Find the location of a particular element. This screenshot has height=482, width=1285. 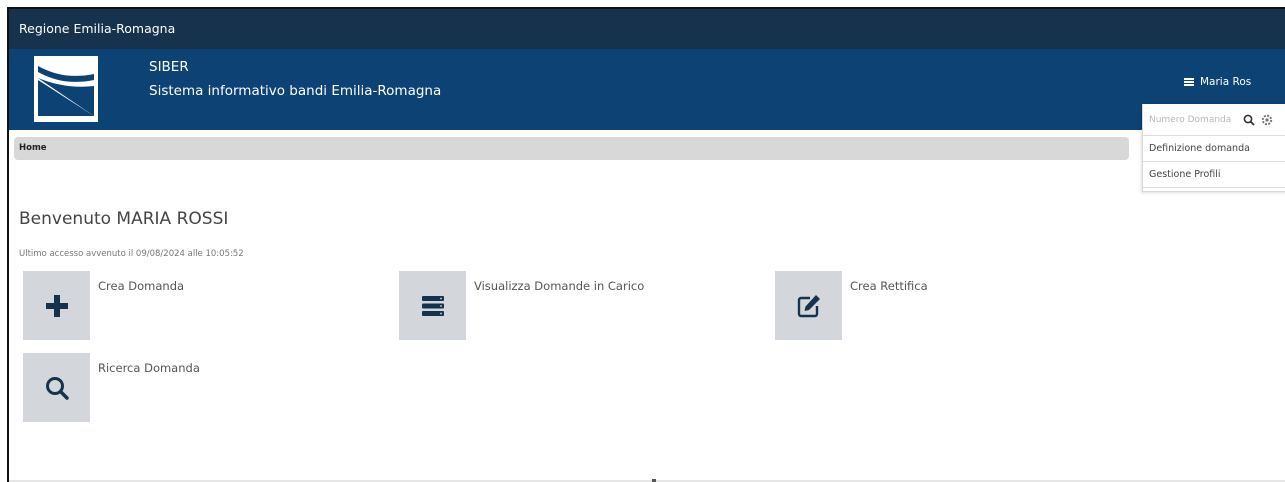

breadcrumb: Home is located at coordinates (571, 148).